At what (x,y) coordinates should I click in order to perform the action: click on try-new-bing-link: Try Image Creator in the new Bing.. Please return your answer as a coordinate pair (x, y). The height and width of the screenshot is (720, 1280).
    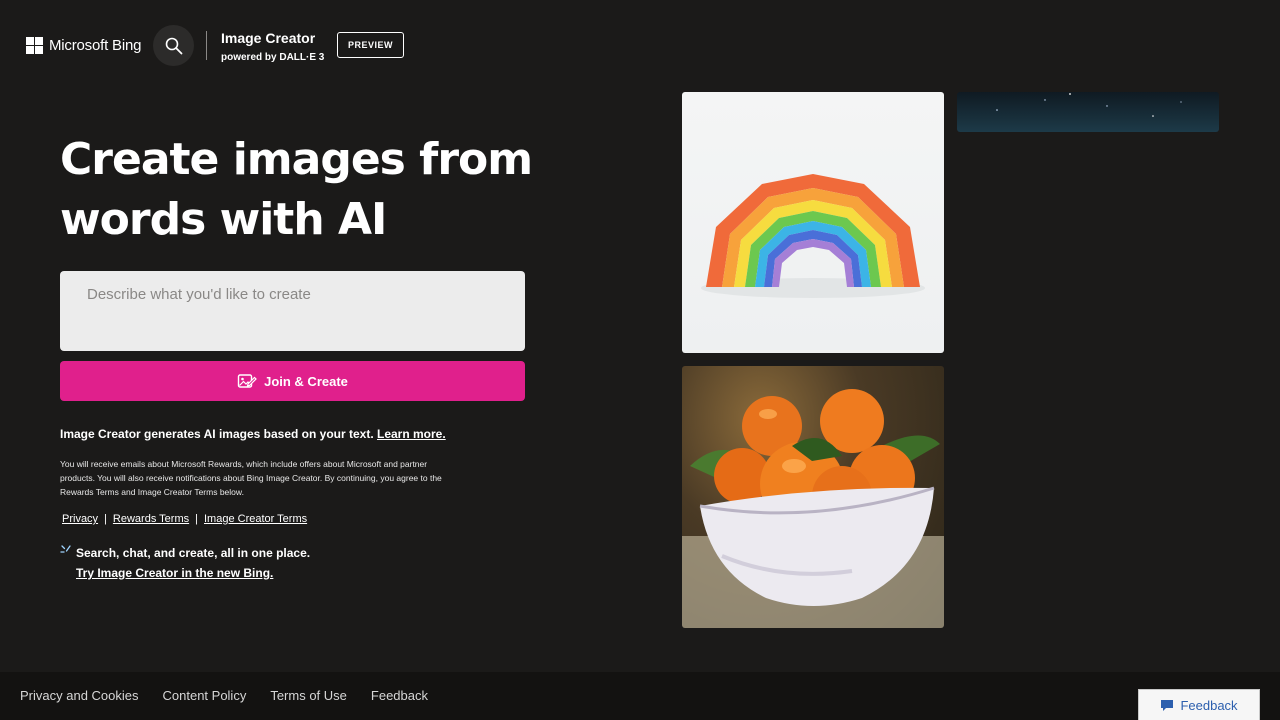
    Looking at the image, I should click on (174, 573).